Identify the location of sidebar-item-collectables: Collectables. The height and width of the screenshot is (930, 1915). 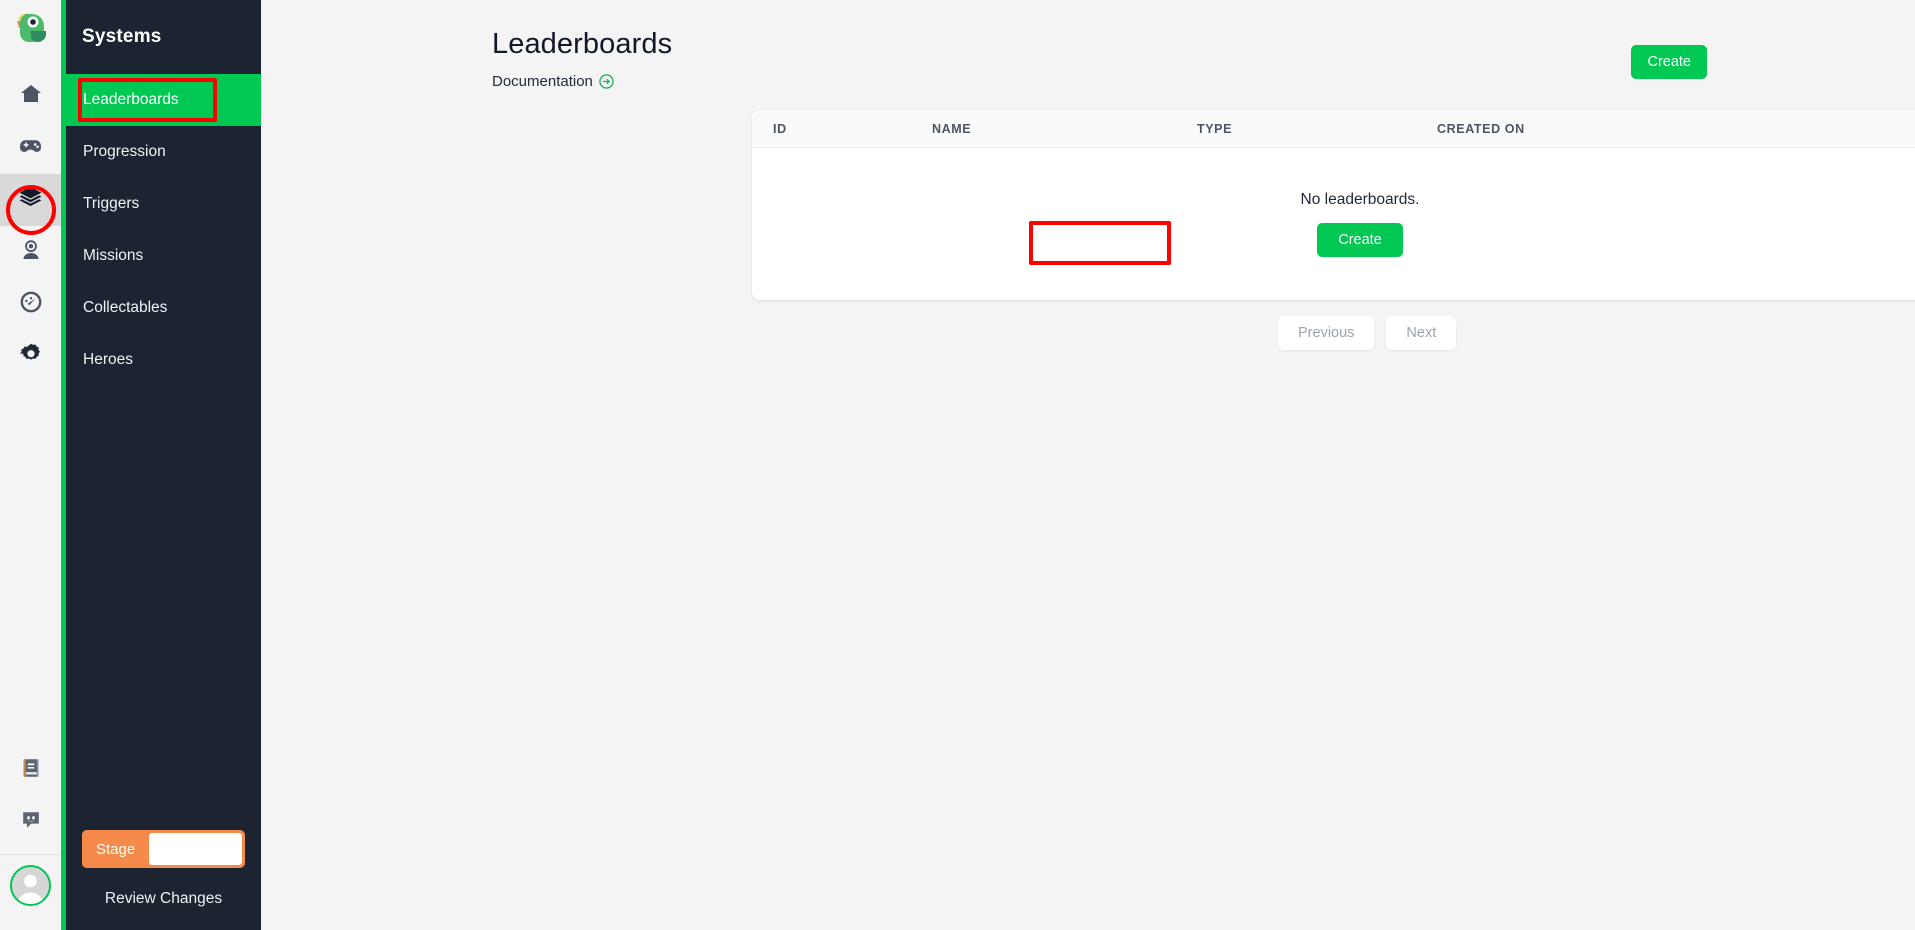
(163, 308).